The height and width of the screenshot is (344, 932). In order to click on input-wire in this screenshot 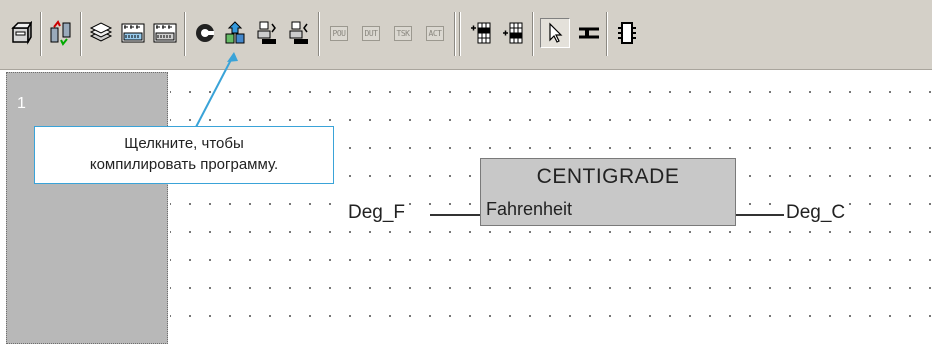, I will do `click(455, 215)`.